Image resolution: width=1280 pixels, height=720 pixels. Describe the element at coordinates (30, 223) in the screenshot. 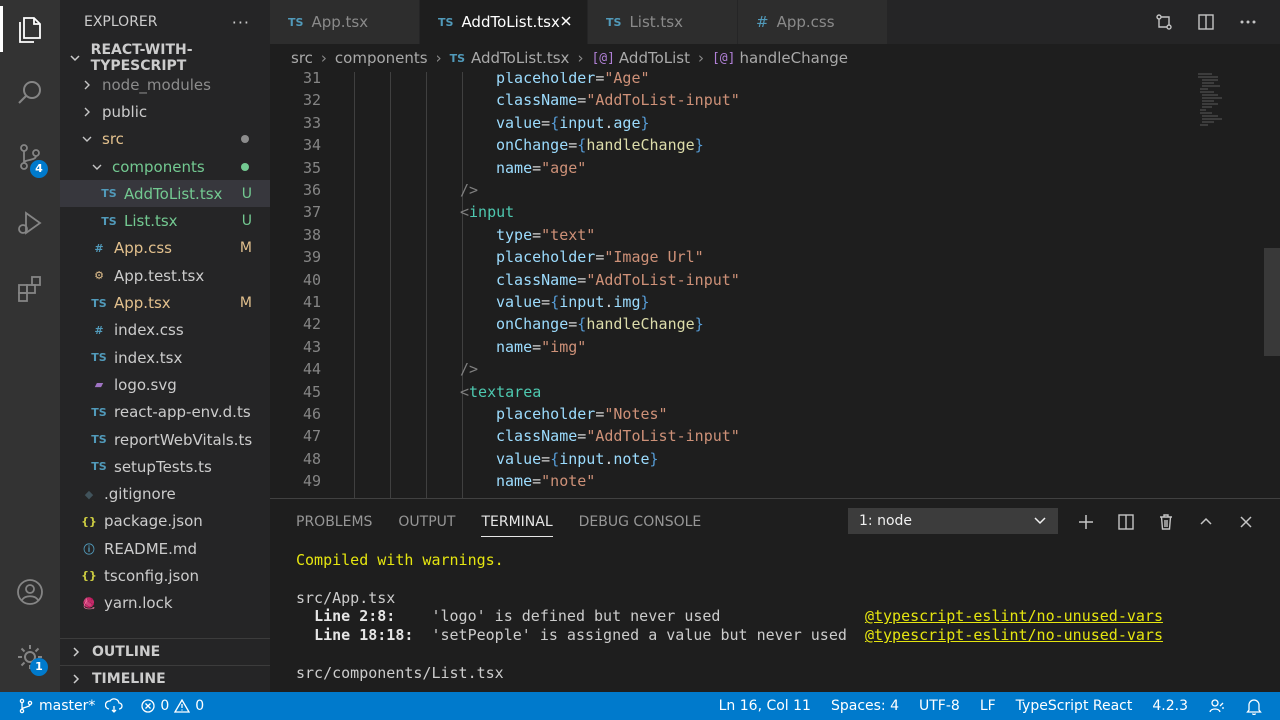

I see `run-debug-icon` at that location.